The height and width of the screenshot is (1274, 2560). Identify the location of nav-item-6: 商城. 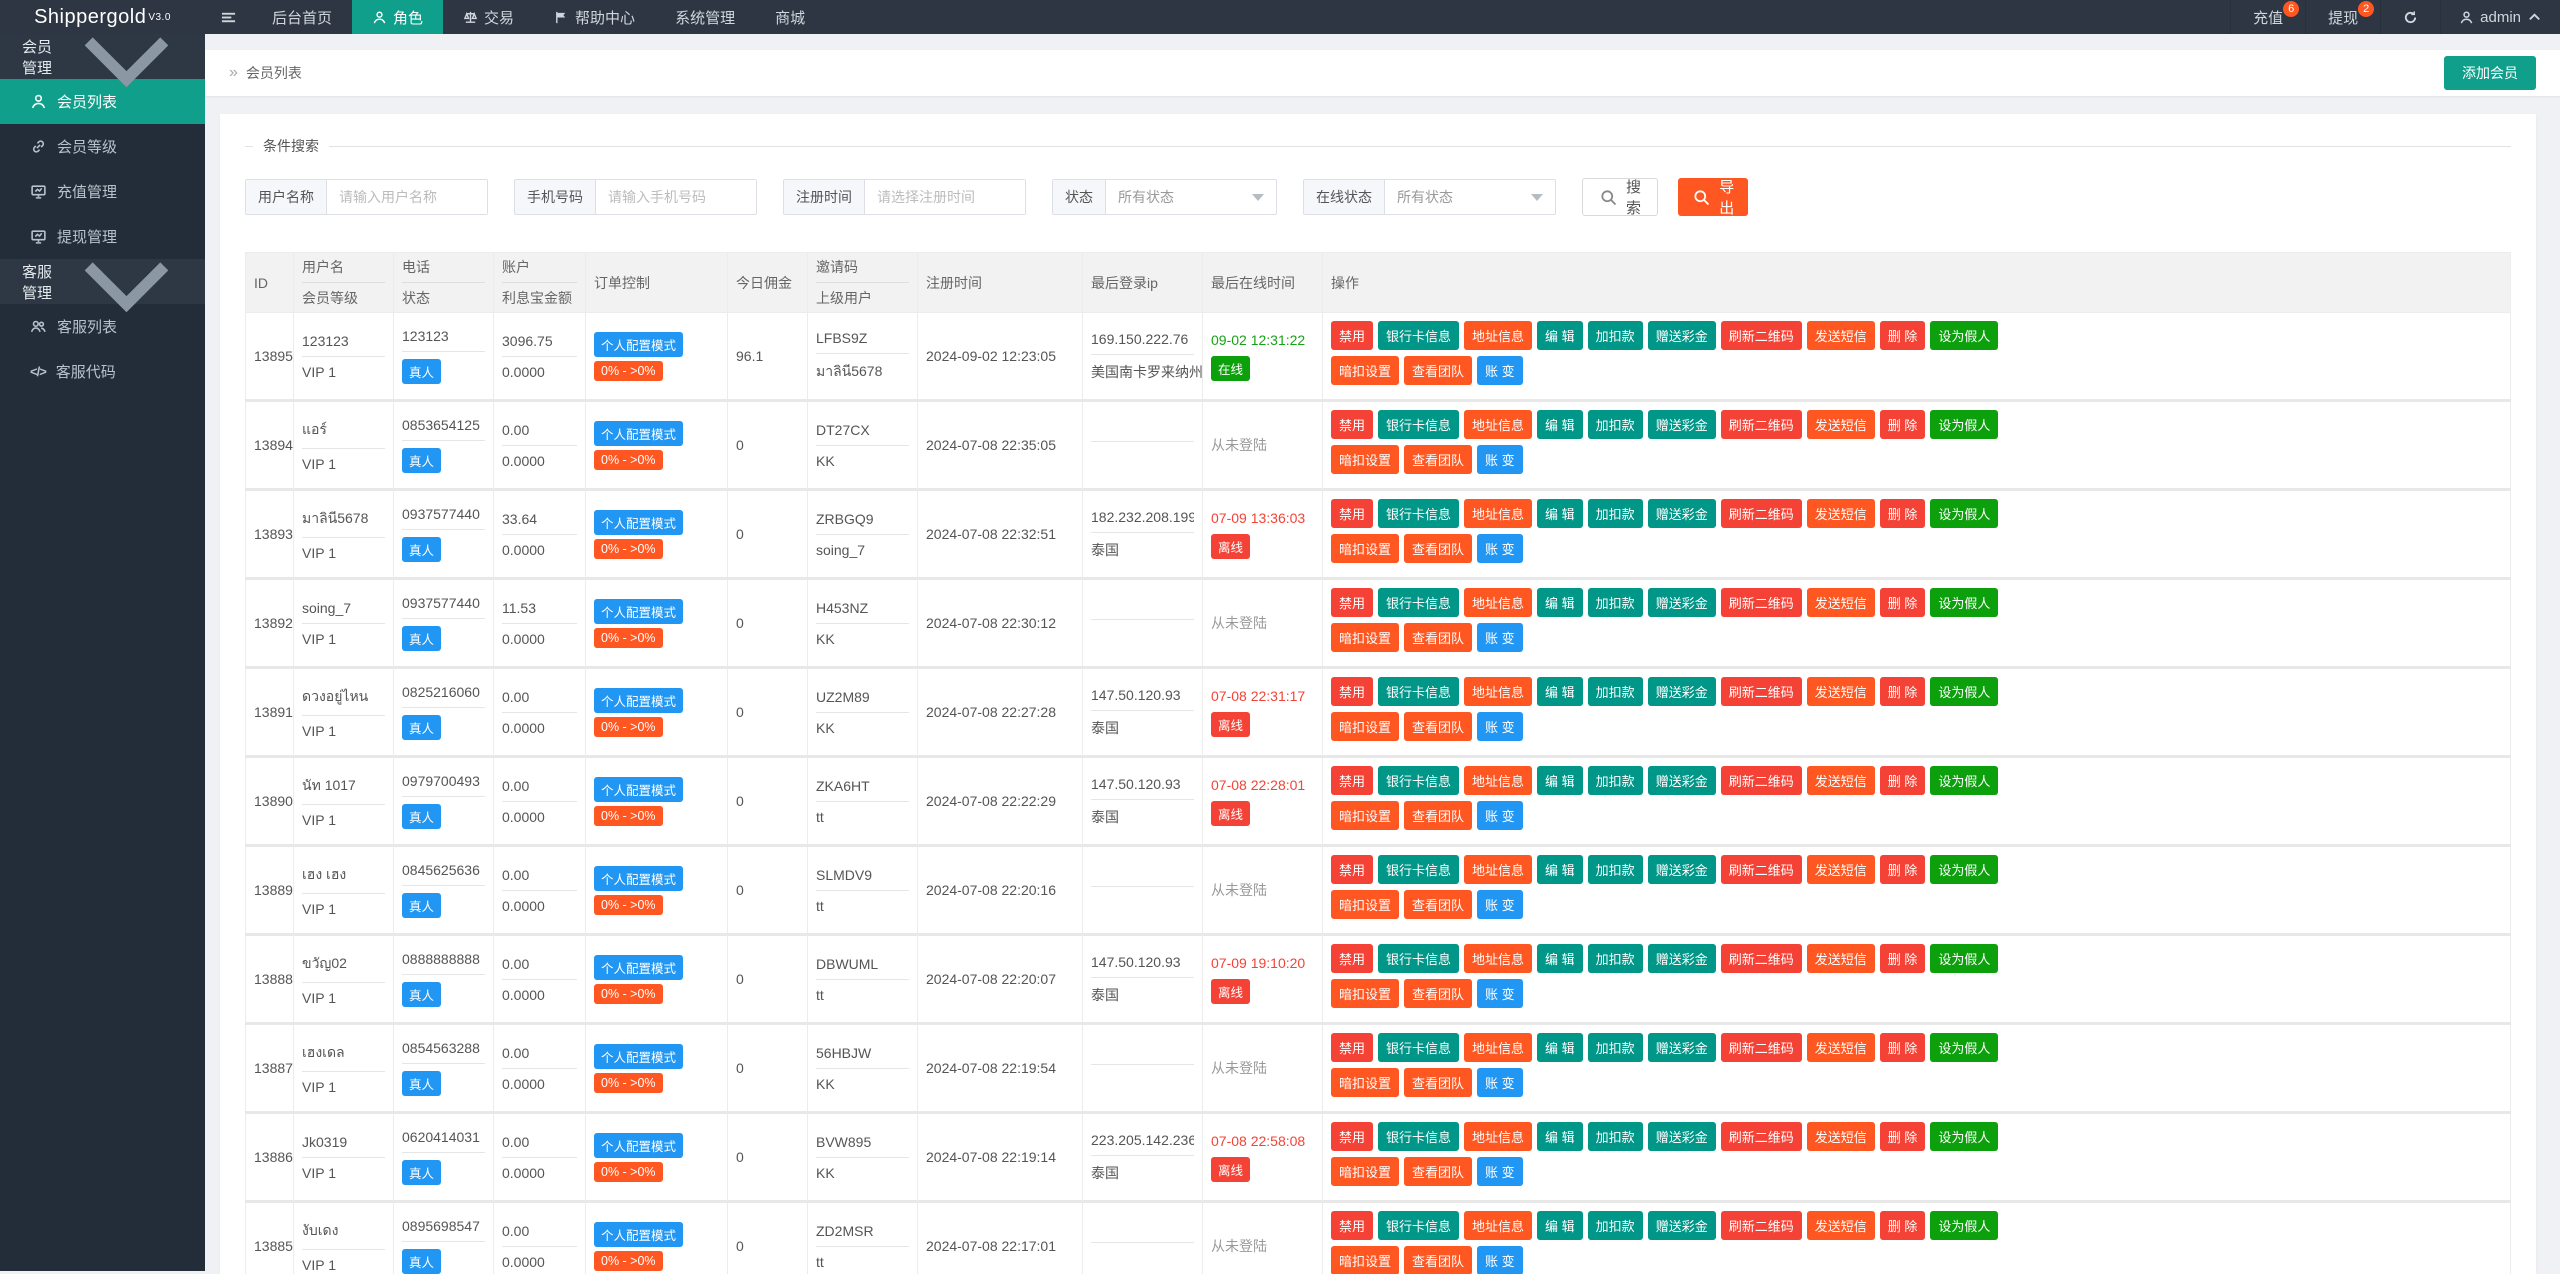
(790, 17).